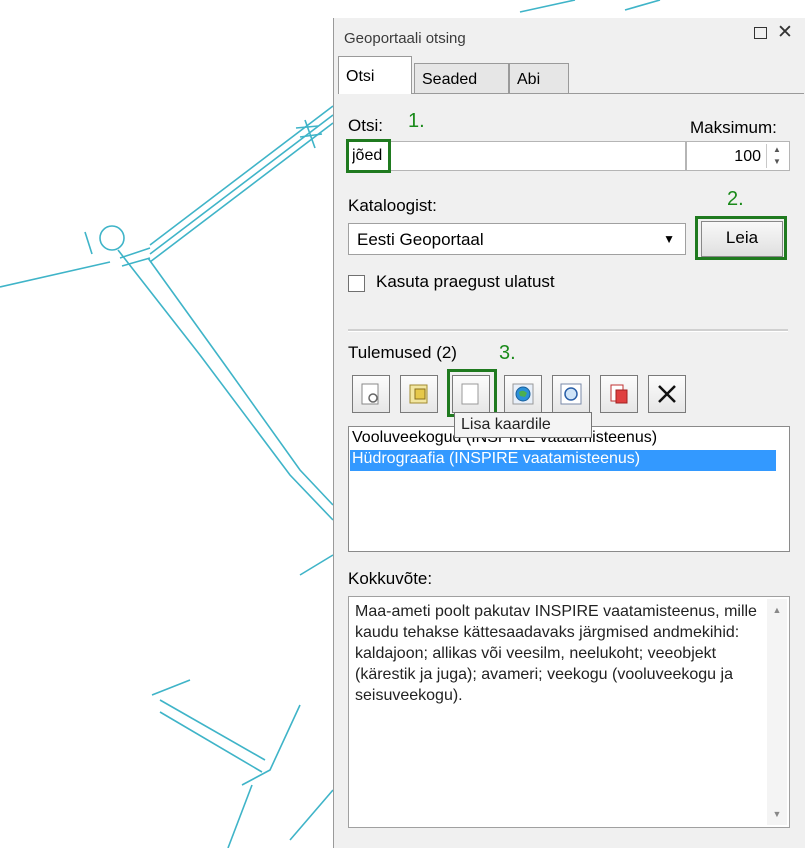  I want to click on details-icon, so click(370, 394).